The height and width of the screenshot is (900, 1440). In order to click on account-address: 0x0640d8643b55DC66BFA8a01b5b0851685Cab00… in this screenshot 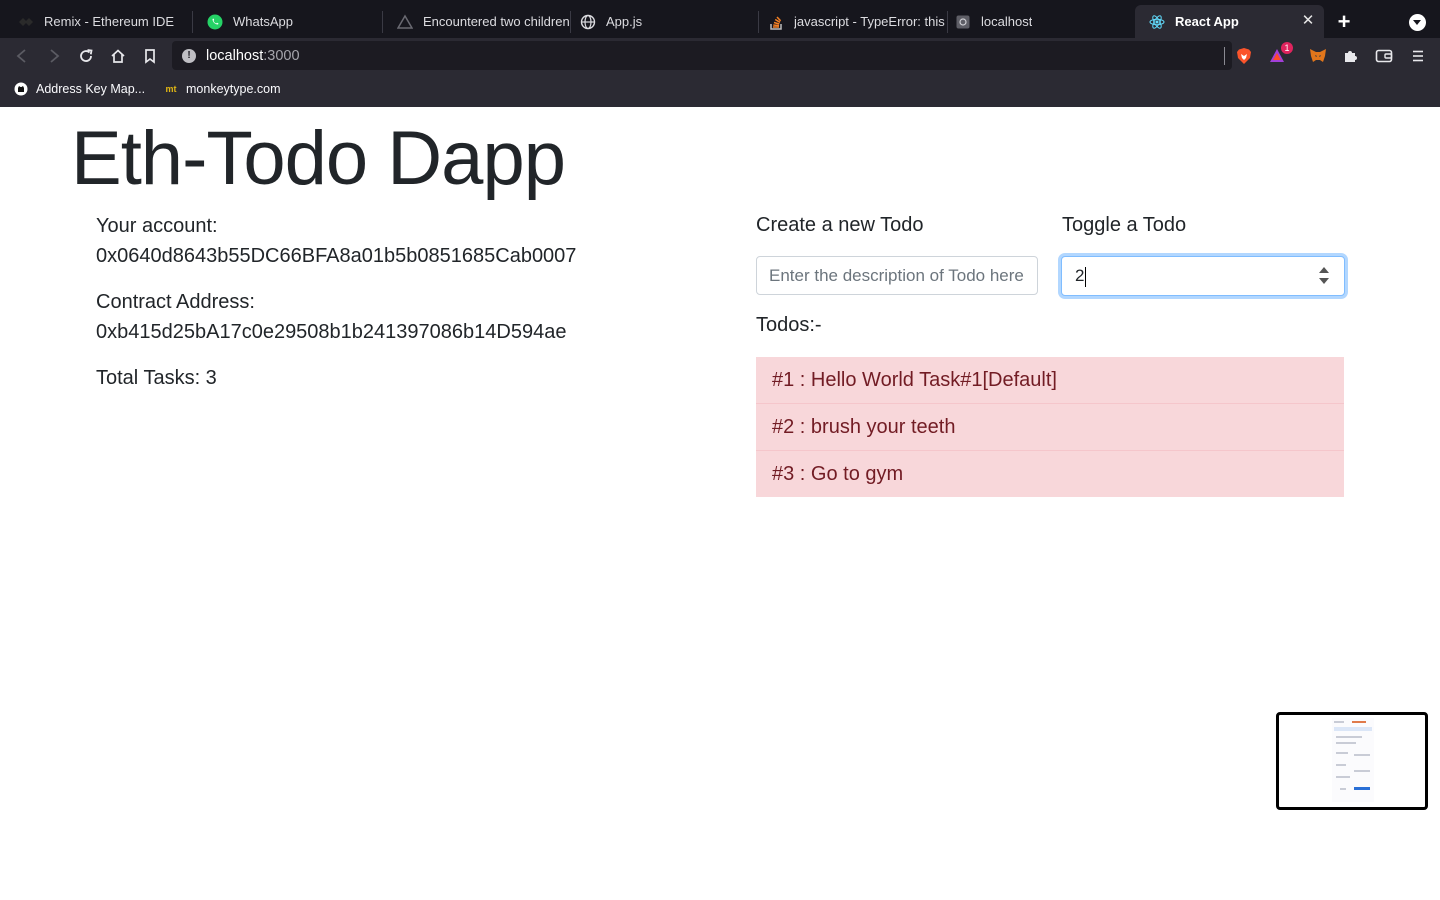, I will do `click(336, 256)`.